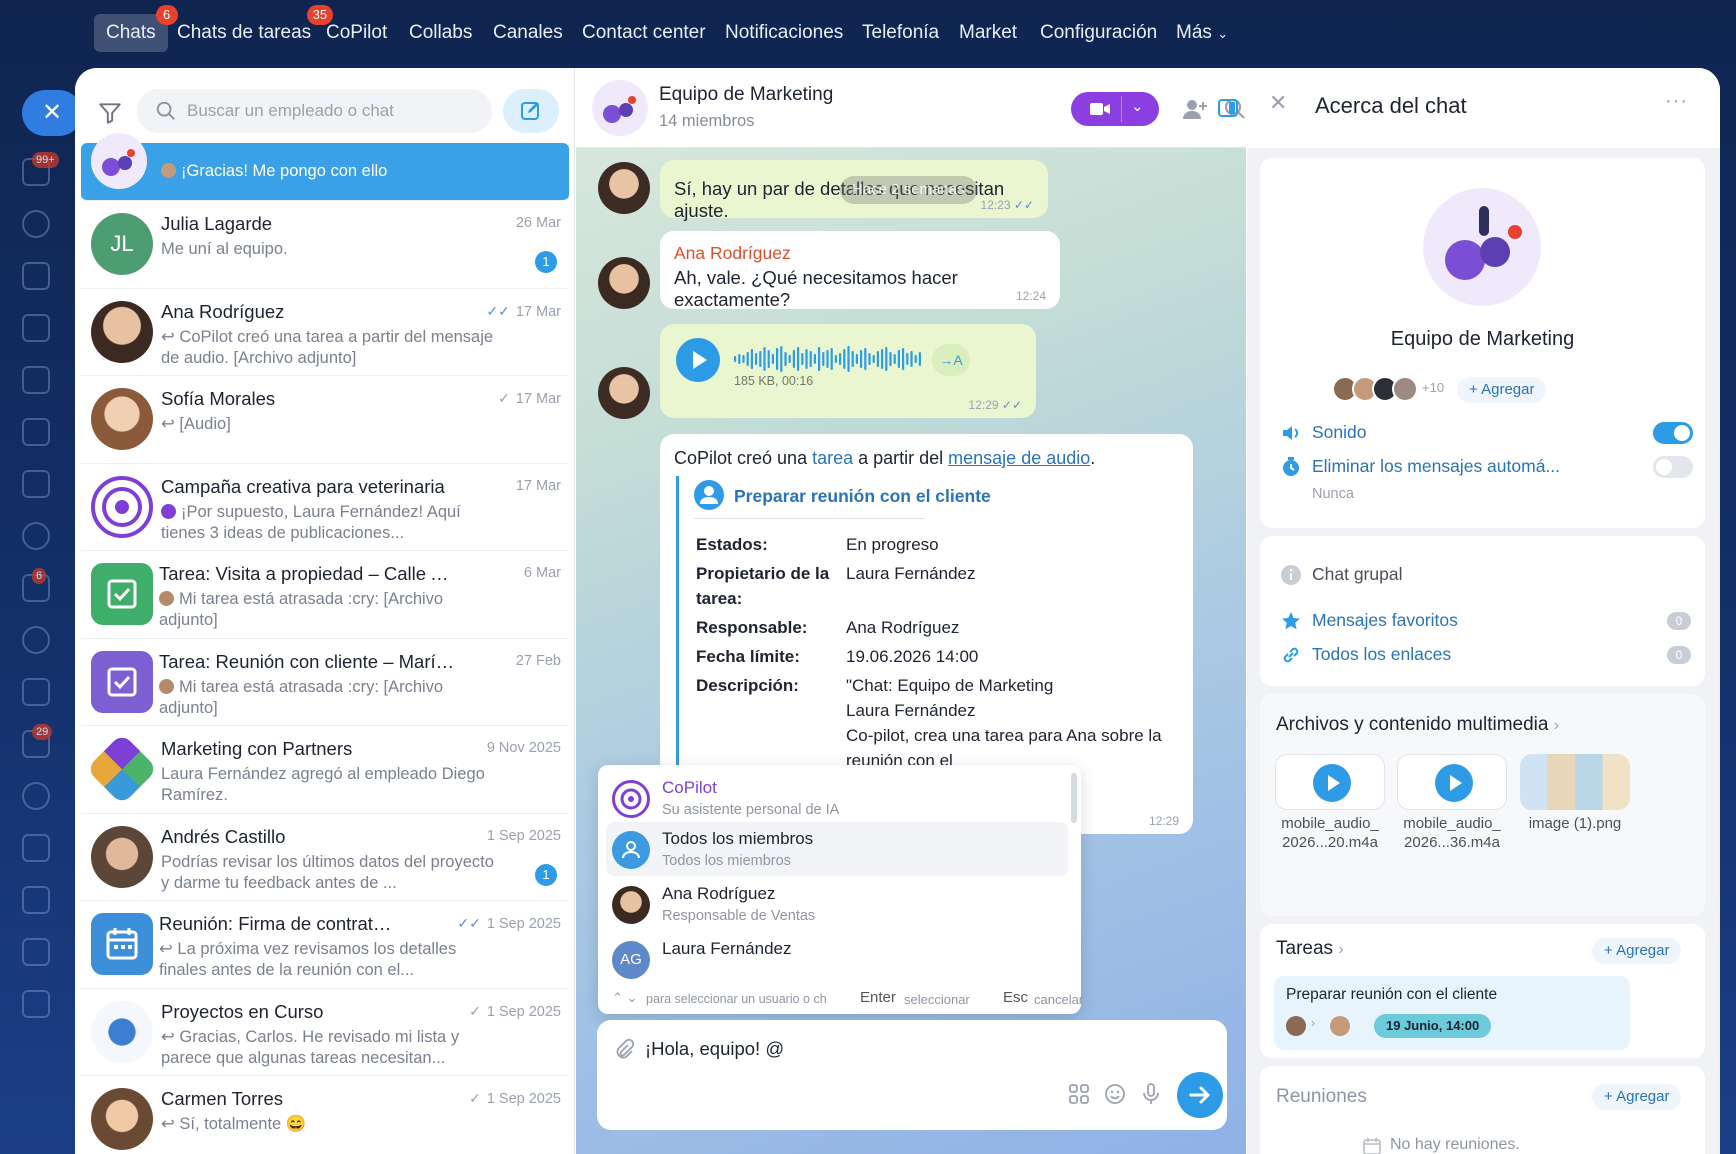  I want to click on panel-toggle-icon, so click(1228, 108).